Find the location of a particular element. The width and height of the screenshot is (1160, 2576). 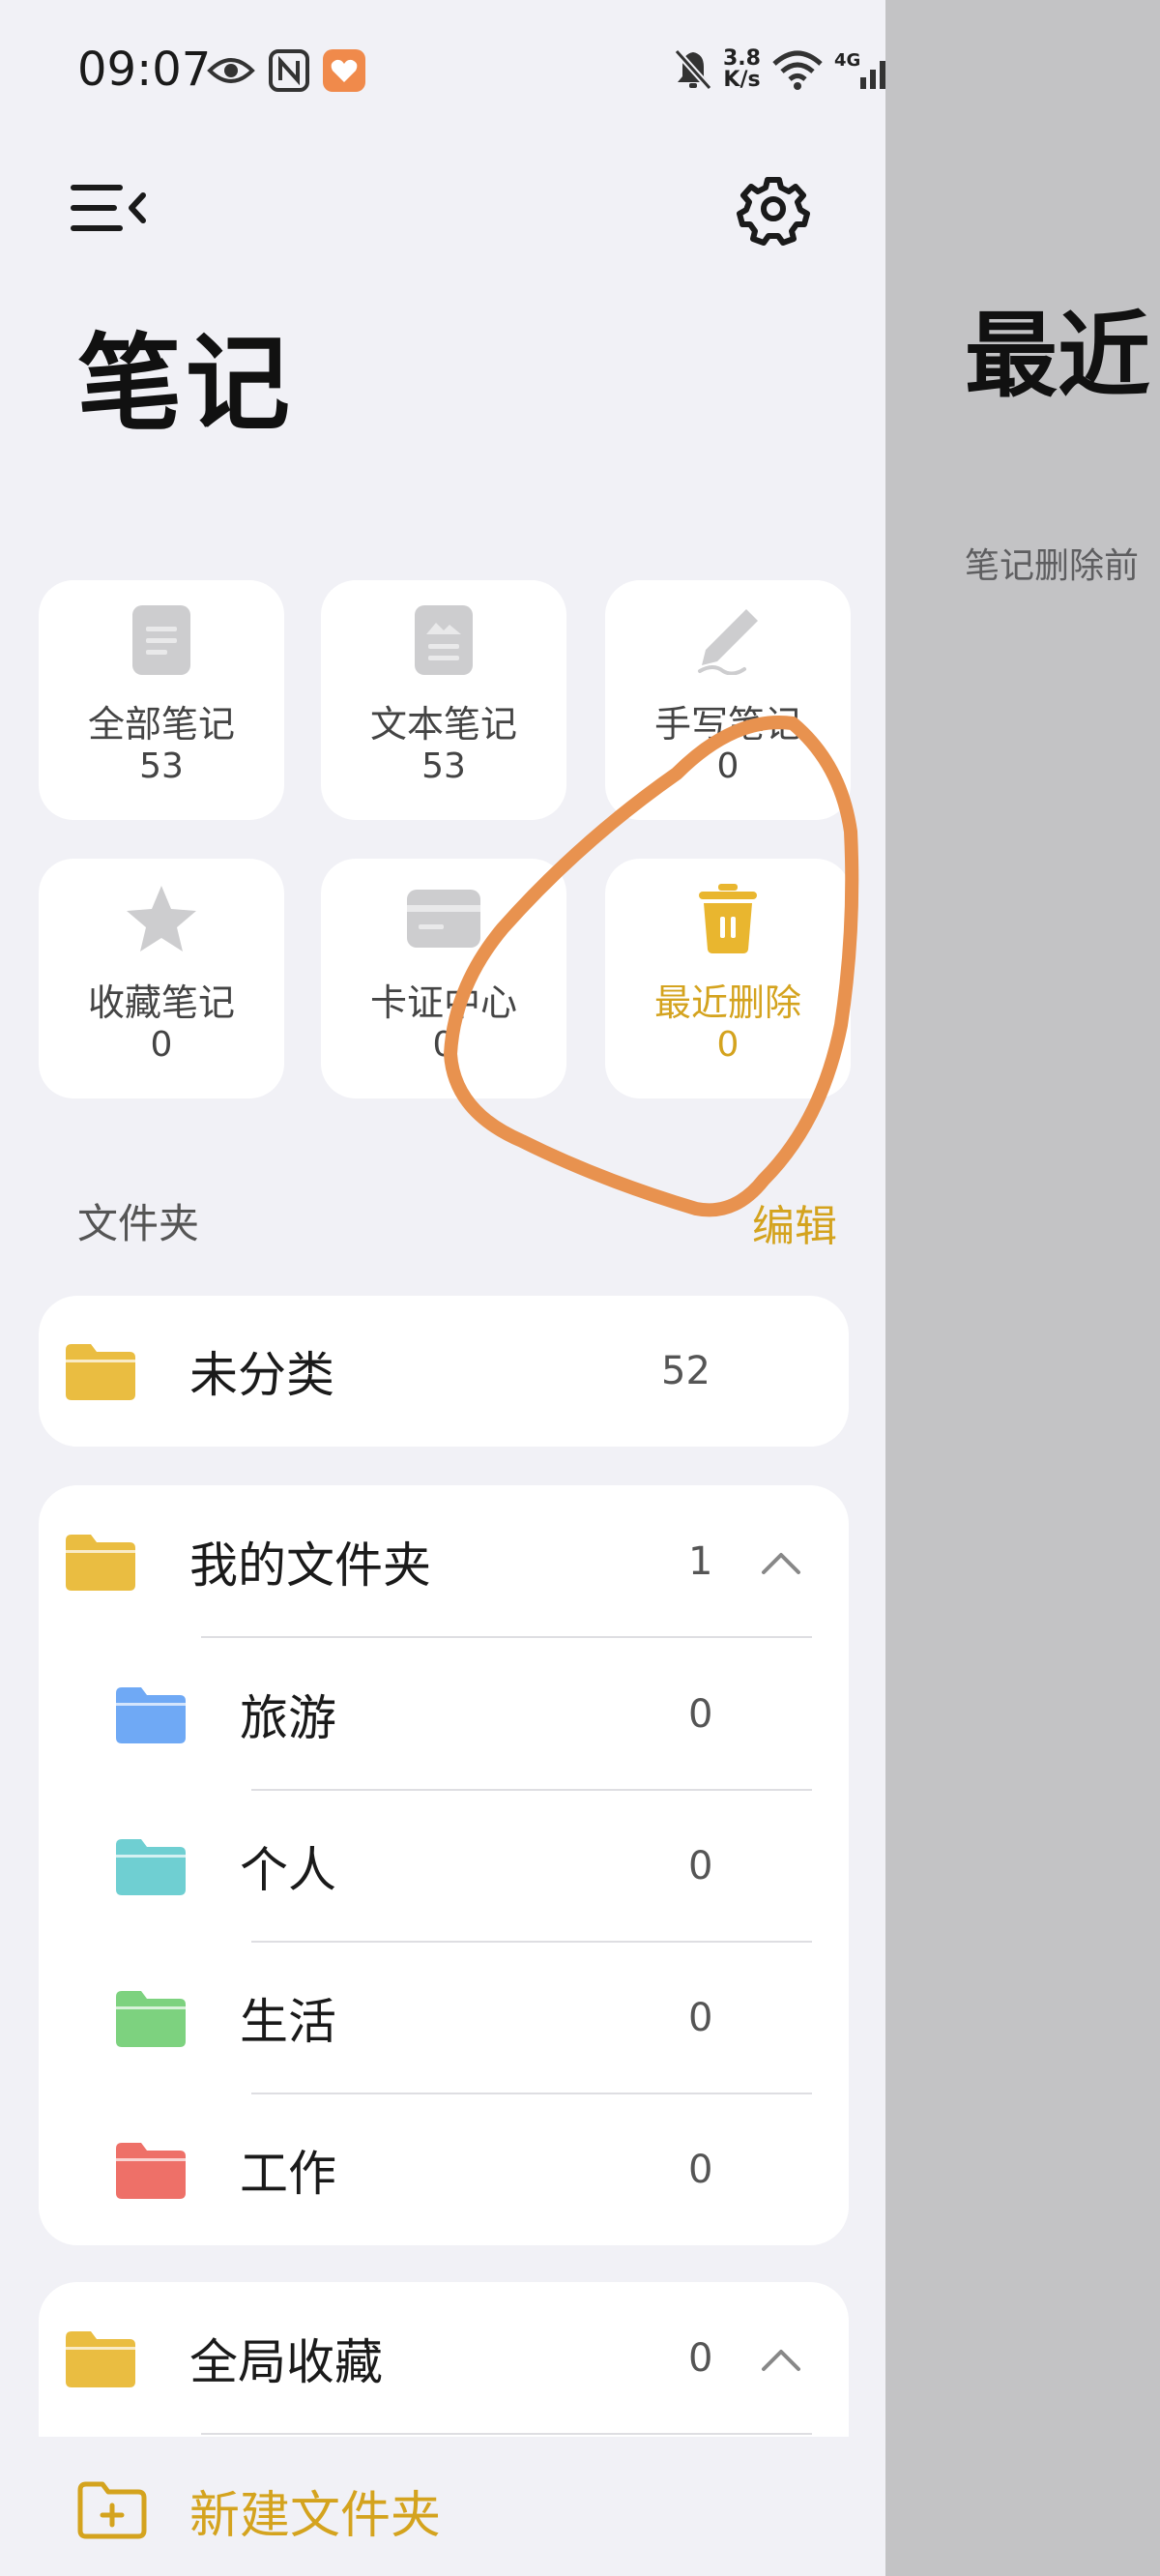

divider is located at coordinates (506, 2434).